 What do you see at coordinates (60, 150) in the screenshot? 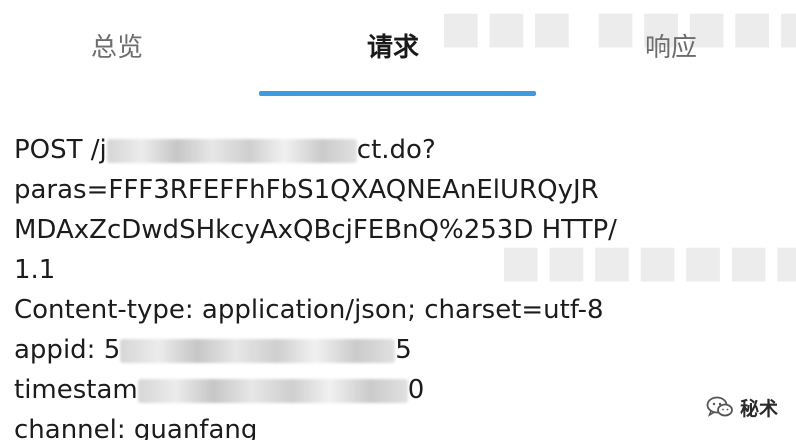
I see `request-line-method-path: POST /j` at bounding box center [60, 150].